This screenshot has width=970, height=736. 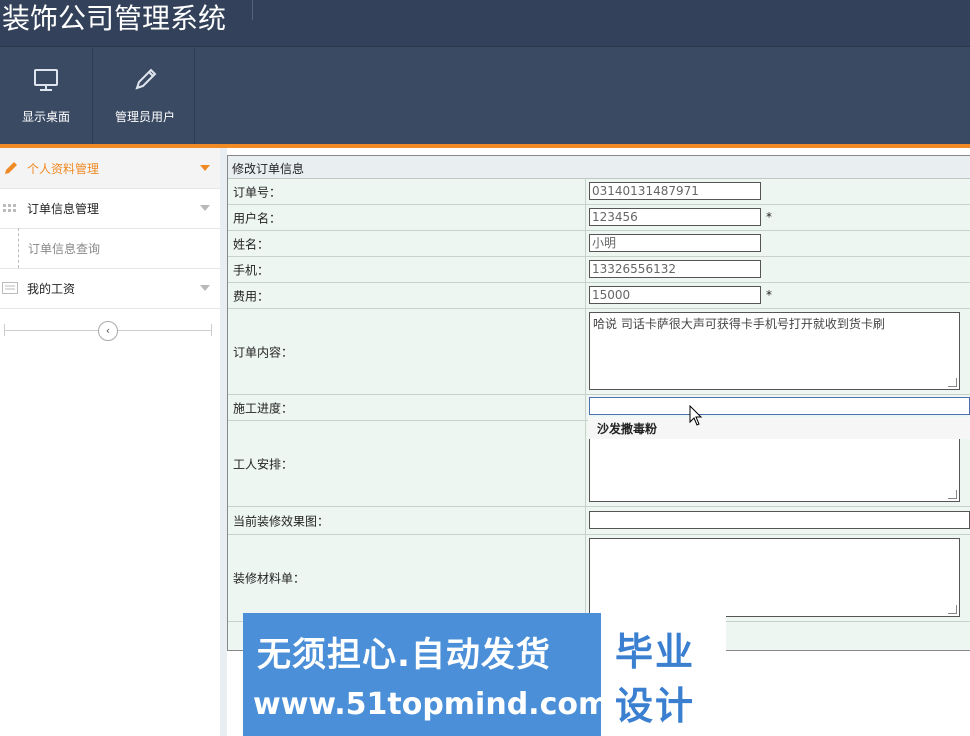 What do you see at coordinates (675, 243) in the screenshot?
I see `name-input: 小明` at bounding box center [675, 243].